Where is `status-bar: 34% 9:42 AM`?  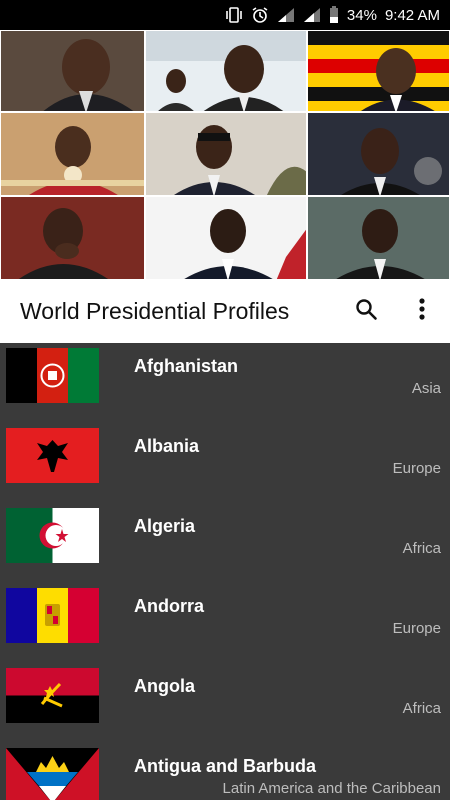
status-bar: 34% 9:42 AM is located at coordinates (225, 15).